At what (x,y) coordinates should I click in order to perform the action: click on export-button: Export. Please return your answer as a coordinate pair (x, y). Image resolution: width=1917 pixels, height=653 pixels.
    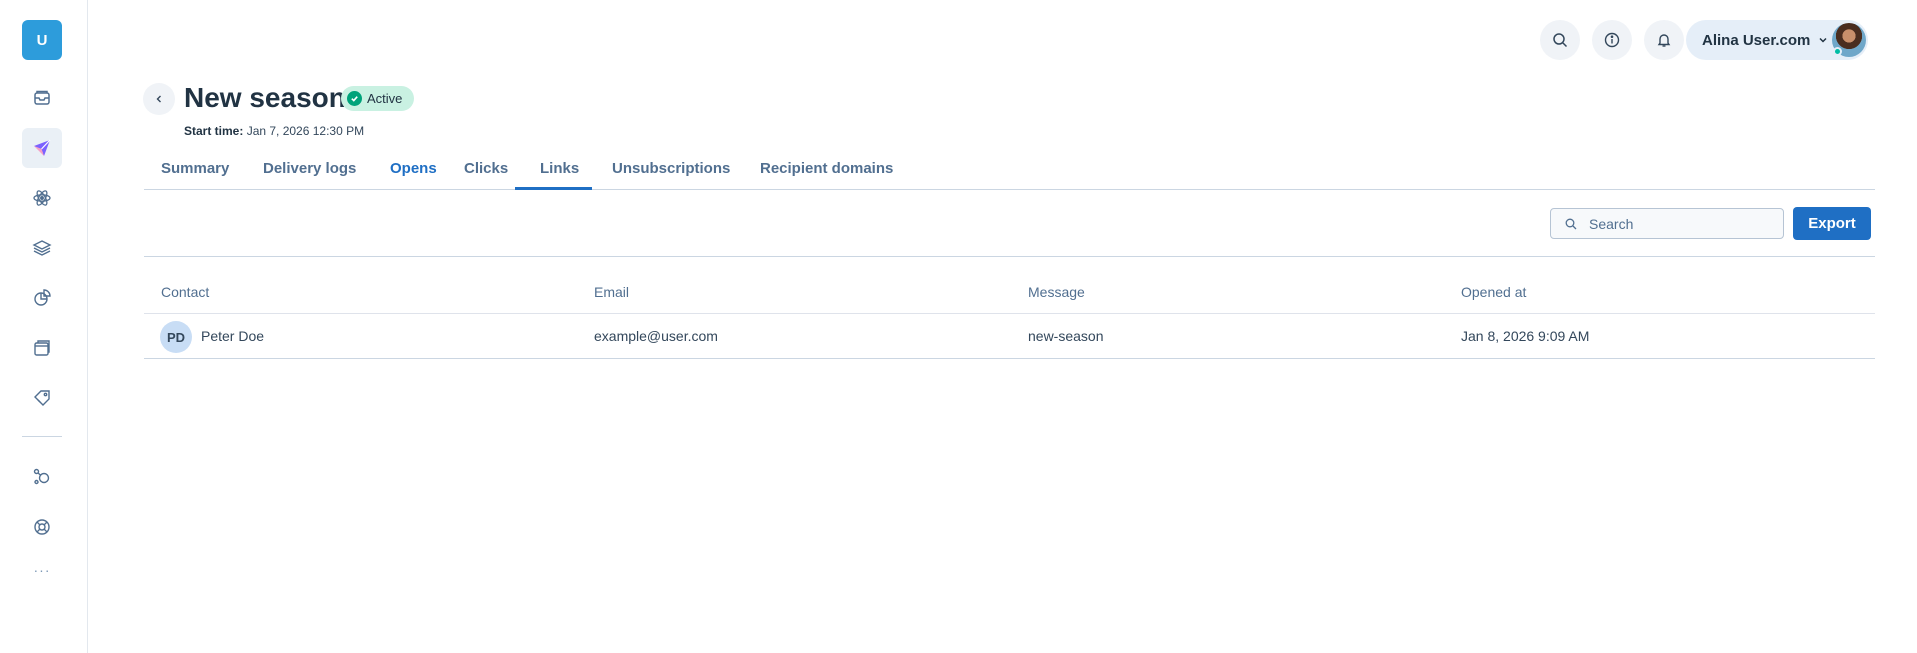
    Looking at the image, I should click on (1832, 223).